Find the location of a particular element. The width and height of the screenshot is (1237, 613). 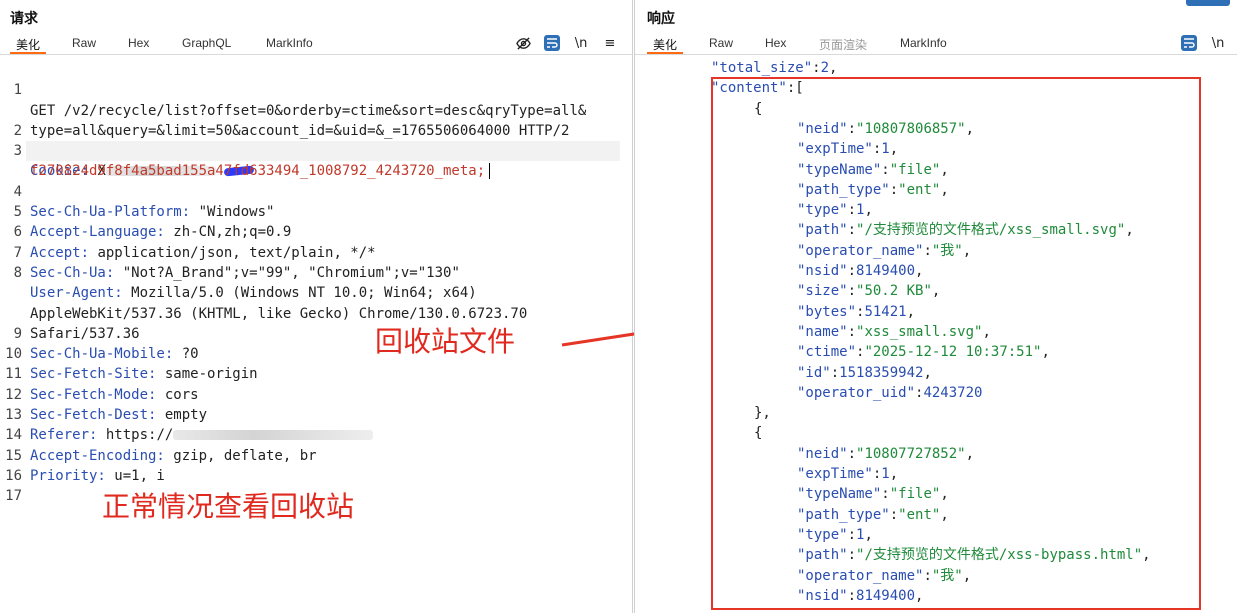

request-line: 11 Sec-Fetch-Mode: cors is located at coordinates (102, 384).